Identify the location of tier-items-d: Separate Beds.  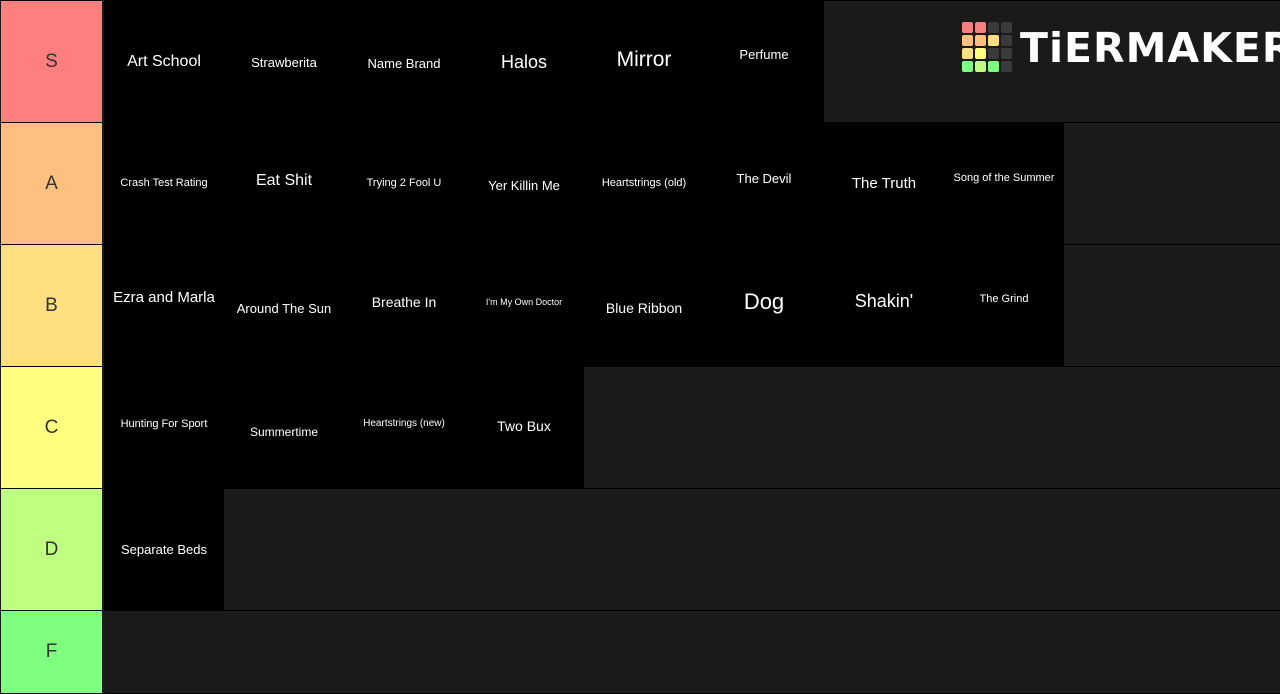
(164, 549).